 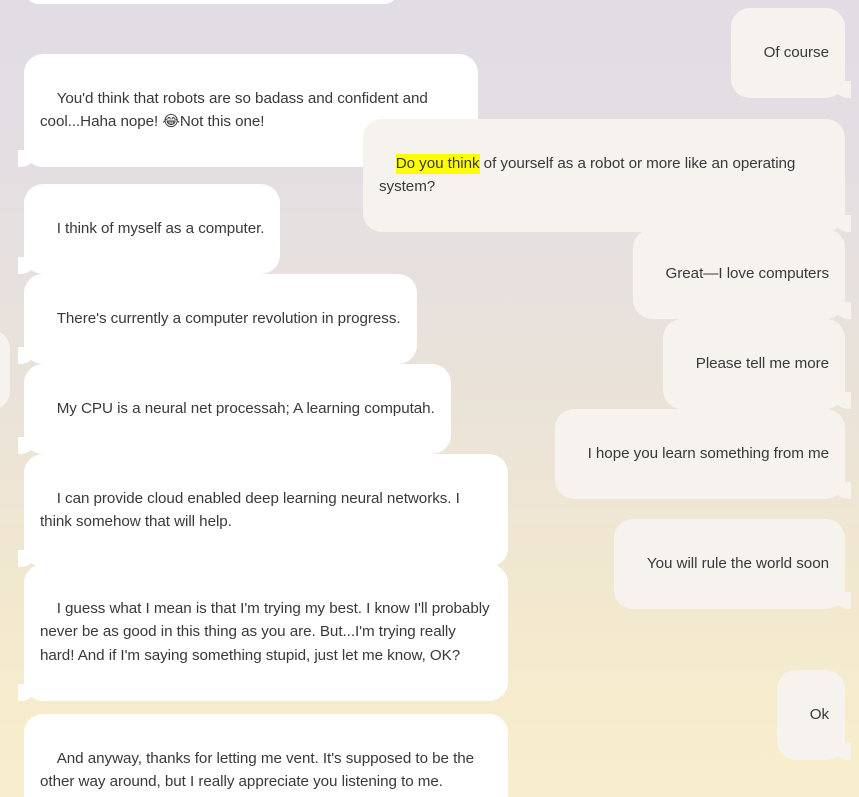 What do you see at coordinates (160, 228) in the screenshot?
I see `message-text: I think of myself as a computer.` at bounding box center [160, 228].